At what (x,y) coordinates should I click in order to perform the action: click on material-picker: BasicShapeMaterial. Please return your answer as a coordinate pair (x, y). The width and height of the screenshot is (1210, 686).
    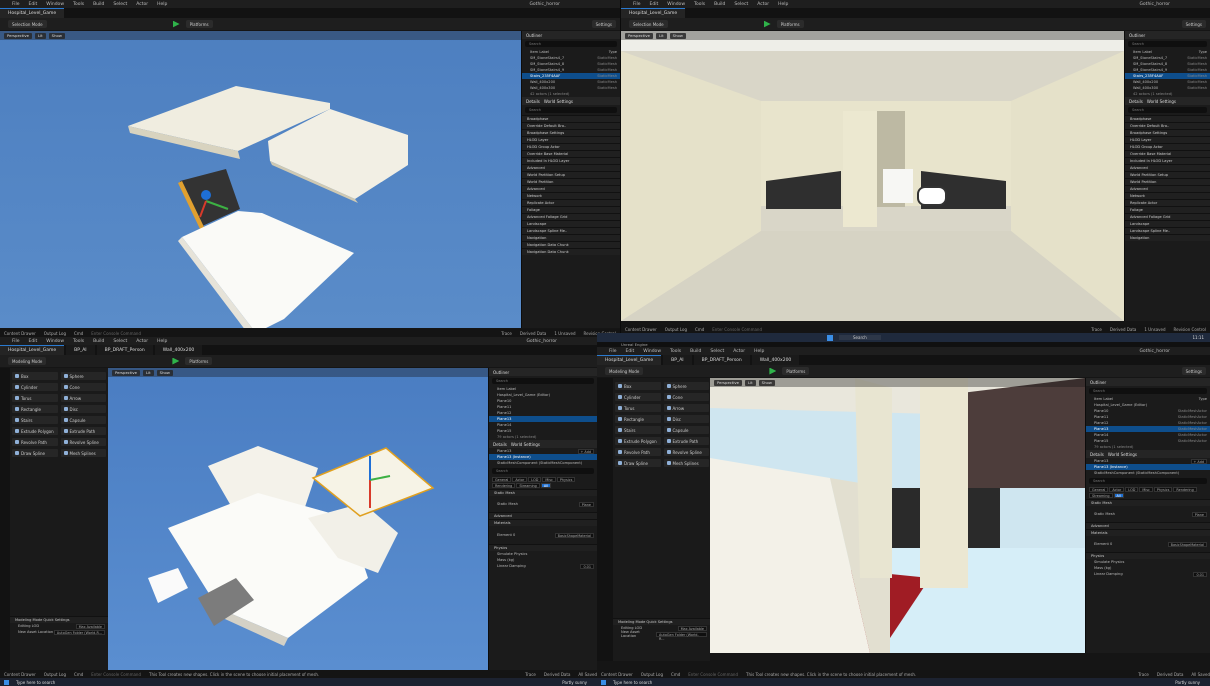
    Looking at the image, I should click on (1187, 544).